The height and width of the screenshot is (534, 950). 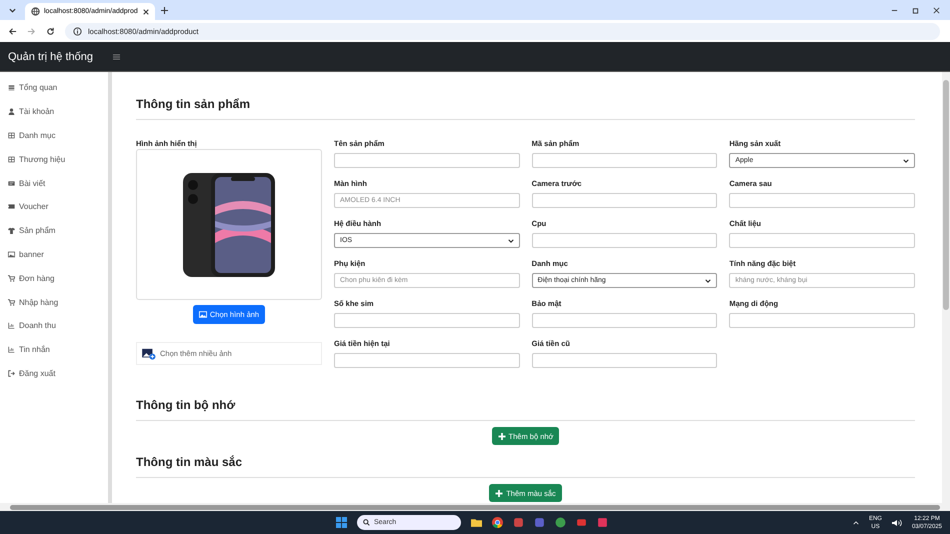 What do you see at coordinates (11, 373) in the screenshot?
I see `logout-icon` at bounding box center [11, 373].